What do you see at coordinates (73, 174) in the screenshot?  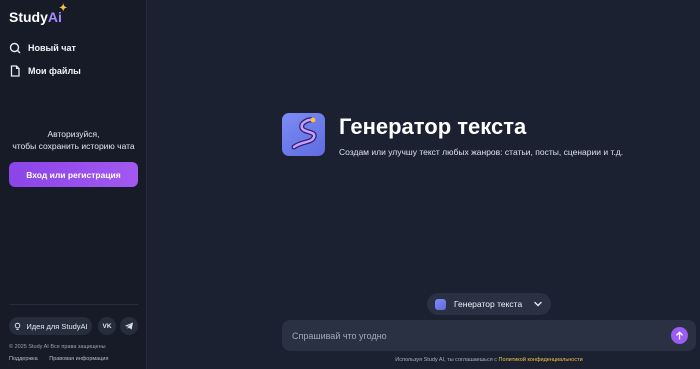 I see `login-register-button: Вход или регистрация` at bounding box center [73, 174].